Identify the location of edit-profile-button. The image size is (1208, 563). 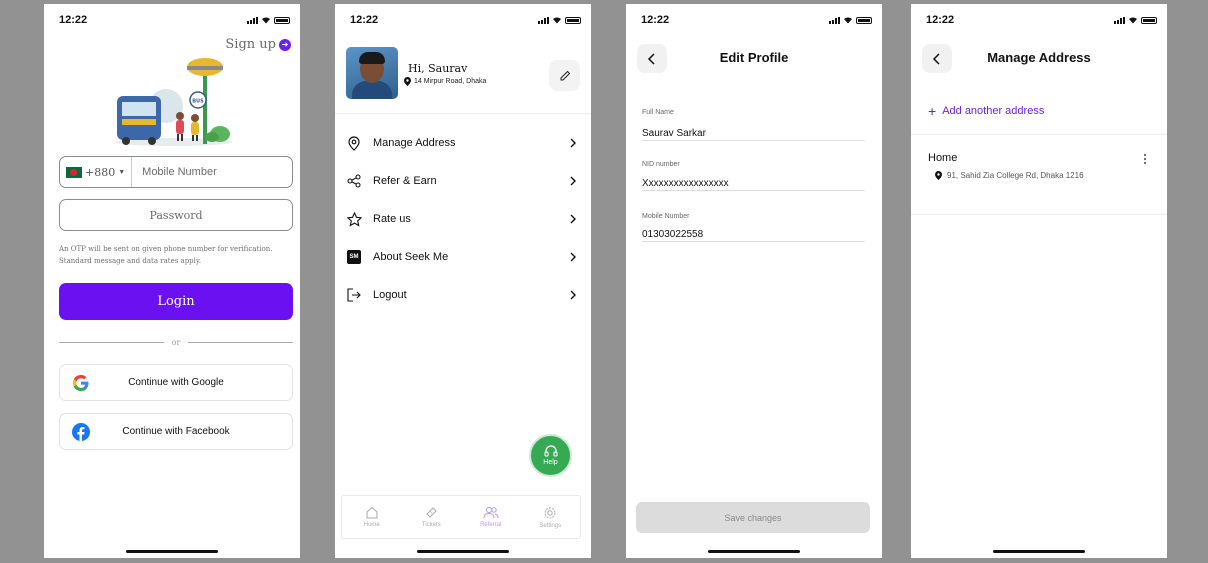
(564, 75).